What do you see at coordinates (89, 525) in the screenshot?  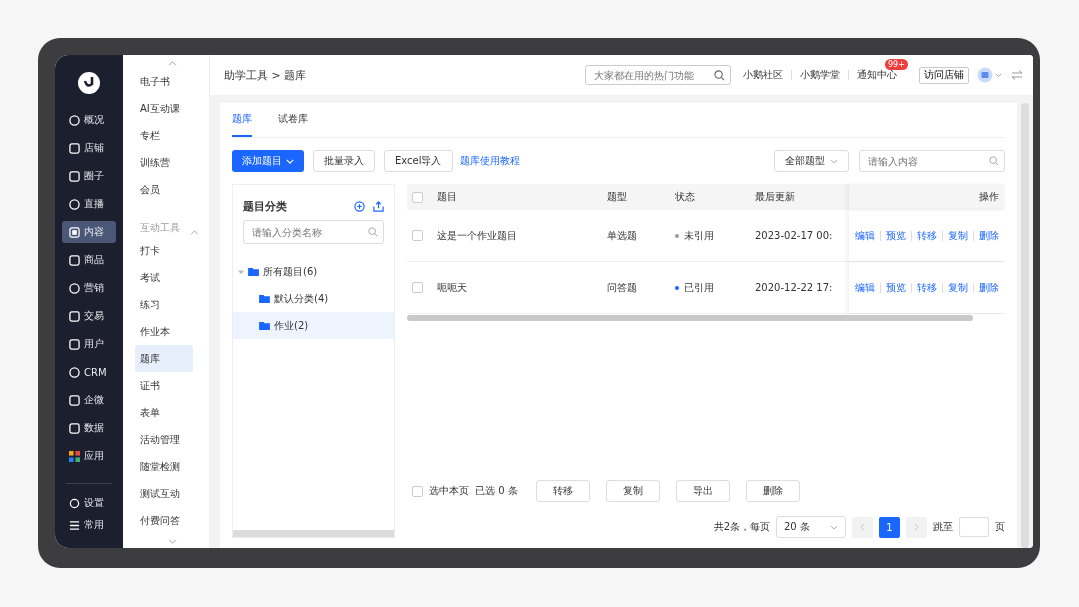 I see `sidebar-item: 常用` at bounding box center [89, 525].